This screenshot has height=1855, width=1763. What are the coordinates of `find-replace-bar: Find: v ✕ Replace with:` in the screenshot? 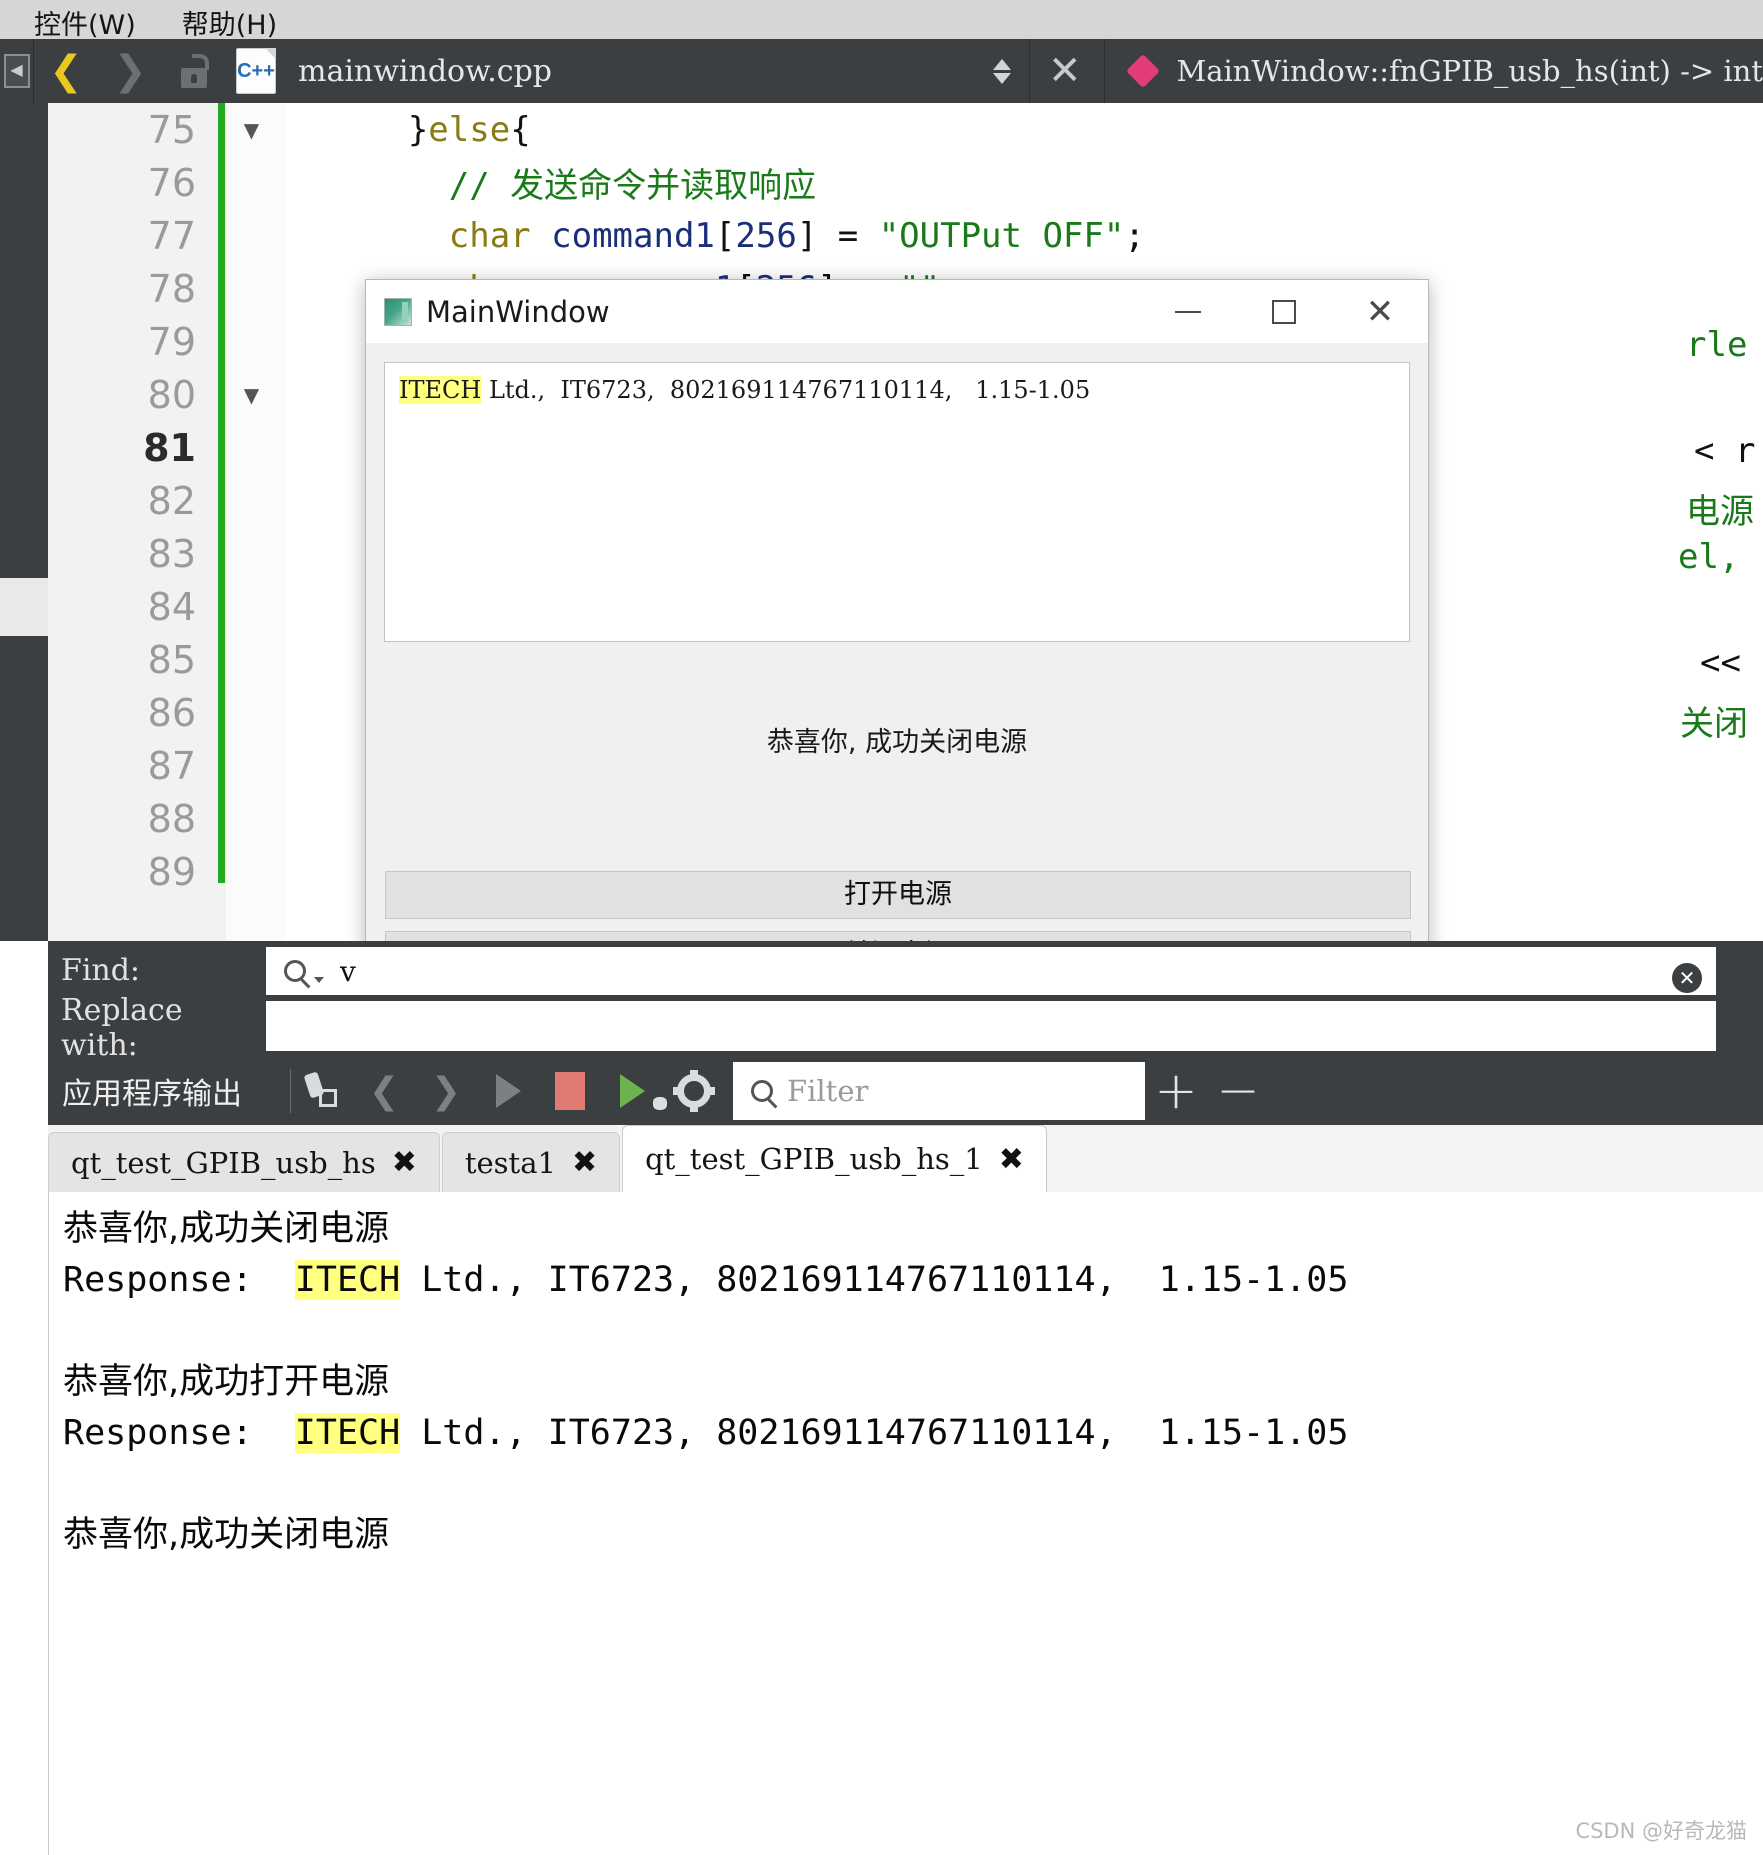 It's located at (905, 1002).